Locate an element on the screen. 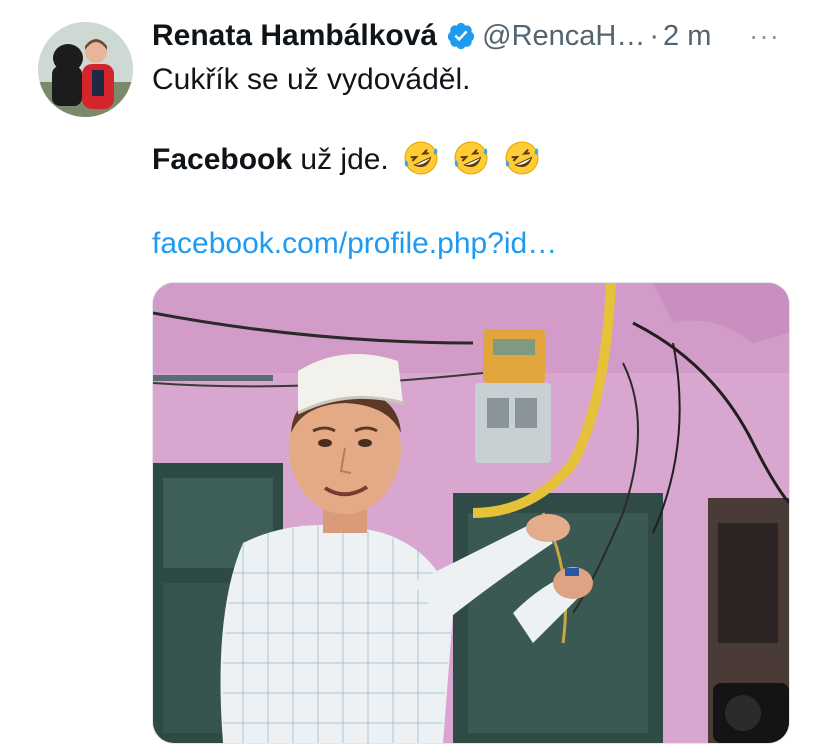 The height and width of the screenshot is (744, 828). more-options-icon: ··· is located at coordinates (764, 36).